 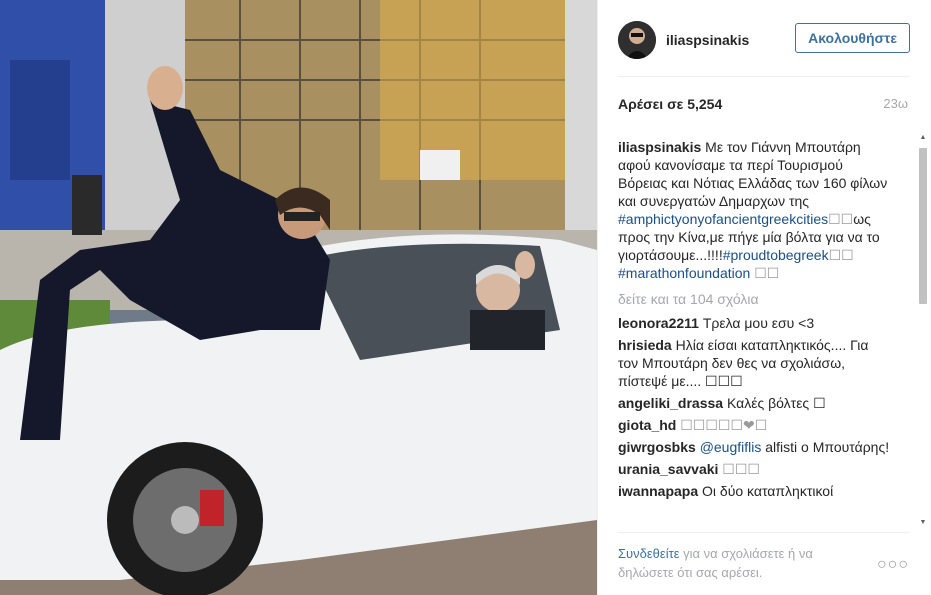 I want to click on hashtag-link: #marathonfoundation, so click(x=684, y=273).